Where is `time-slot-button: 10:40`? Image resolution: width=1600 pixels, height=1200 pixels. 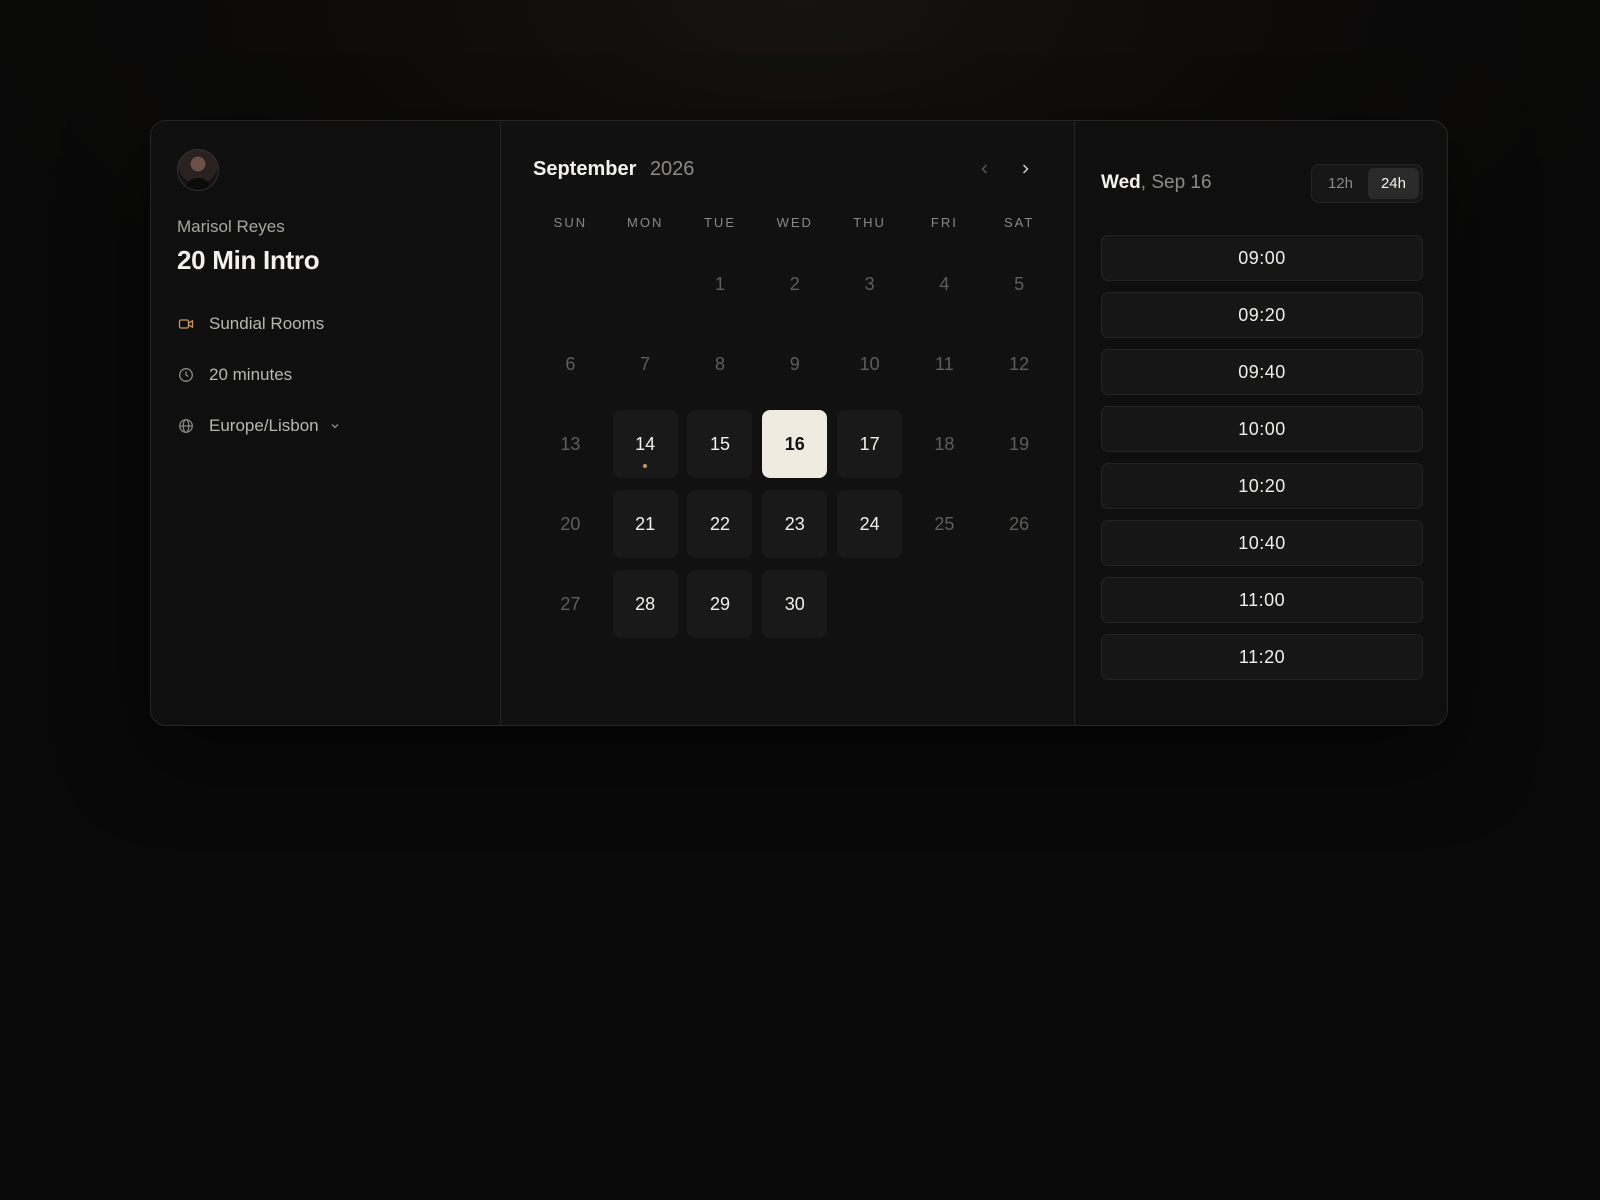 time-slot-button: 10:40 is located at coordinates (1262, 543).